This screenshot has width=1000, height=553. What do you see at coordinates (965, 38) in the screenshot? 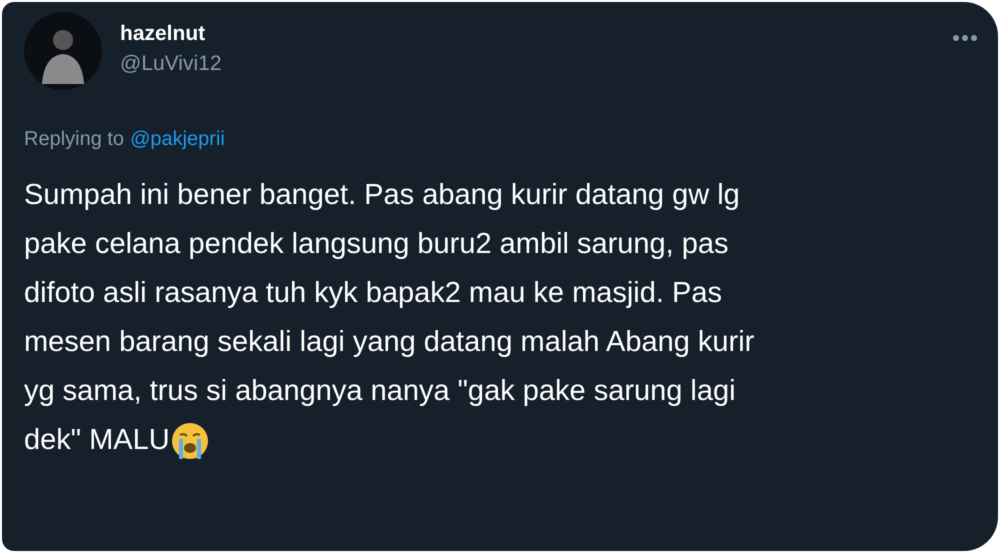
I see `more-options-icon` at bounding box center [965, 38].